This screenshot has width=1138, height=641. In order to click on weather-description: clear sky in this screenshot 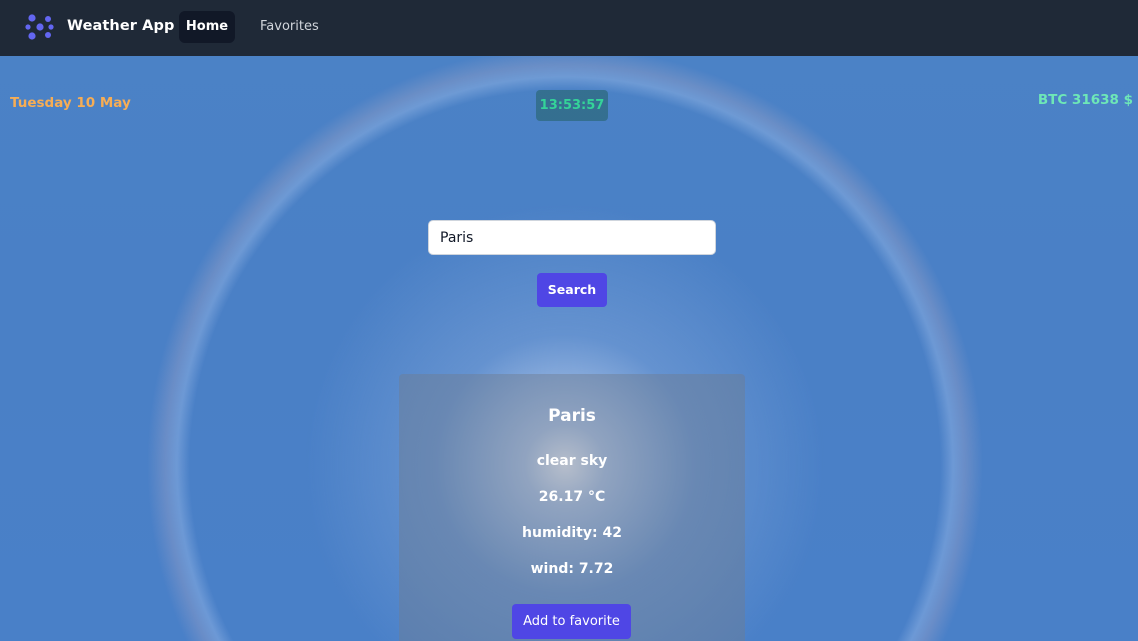, I will do `click(572, 461)`.